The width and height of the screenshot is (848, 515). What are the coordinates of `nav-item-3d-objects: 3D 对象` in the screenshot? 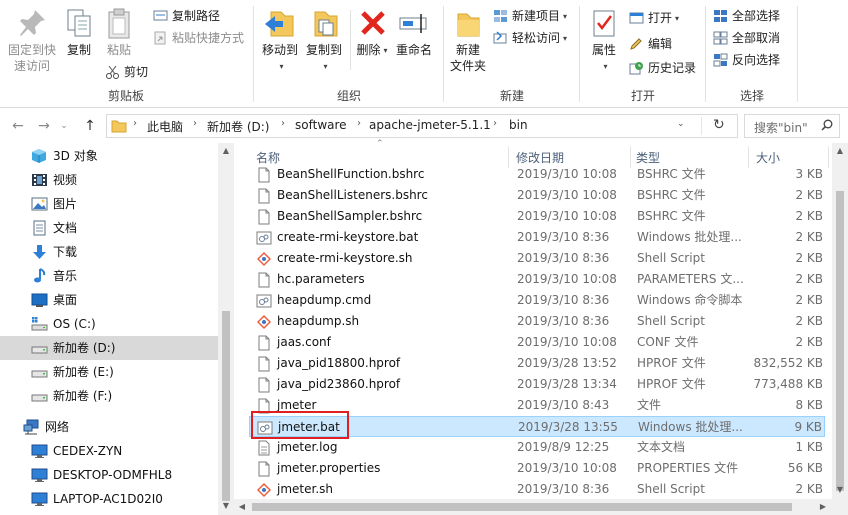 It's located at (109, 156).